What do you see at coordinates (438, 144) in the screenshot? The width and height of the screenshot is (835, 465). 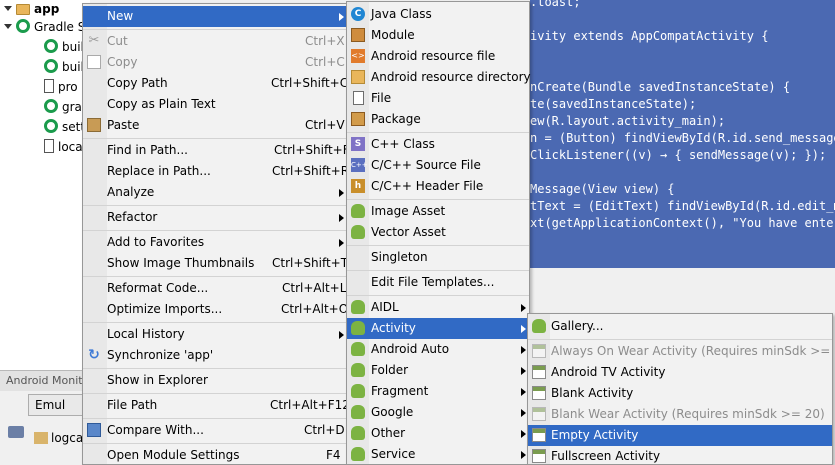 I see `menu-item-cpp-class: S C++ Class` at bounding box center [438, 144].